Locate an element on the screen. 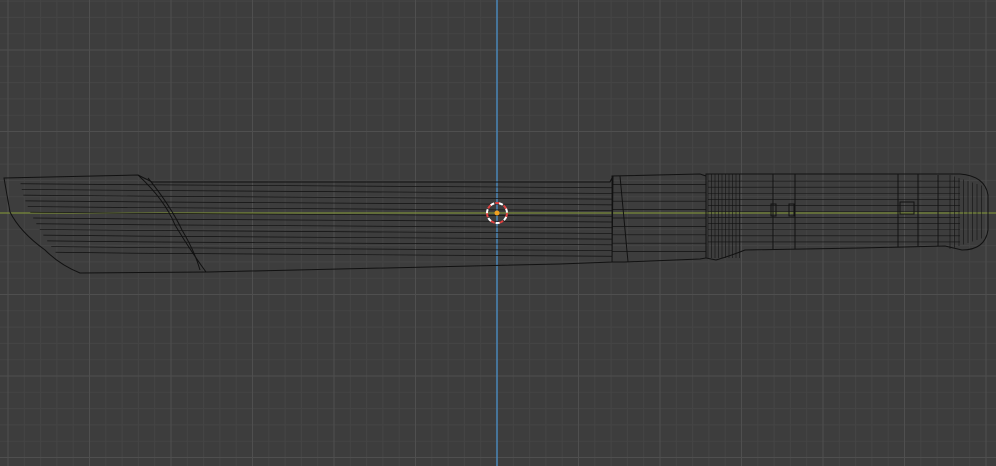 The image size is (996, 466). bolster-edge is located at coordinates (624, 219).